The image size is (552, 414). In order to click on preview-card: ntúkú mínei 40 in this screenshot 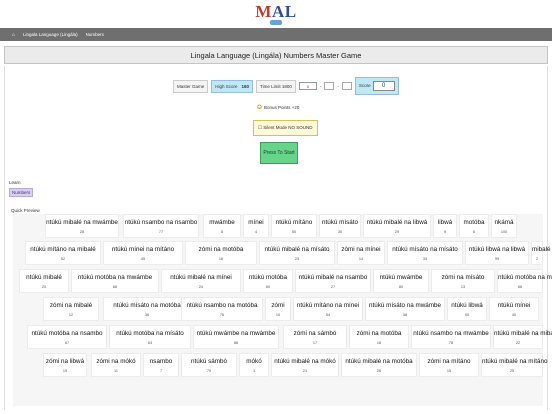, I will do `click(514, 309)`.